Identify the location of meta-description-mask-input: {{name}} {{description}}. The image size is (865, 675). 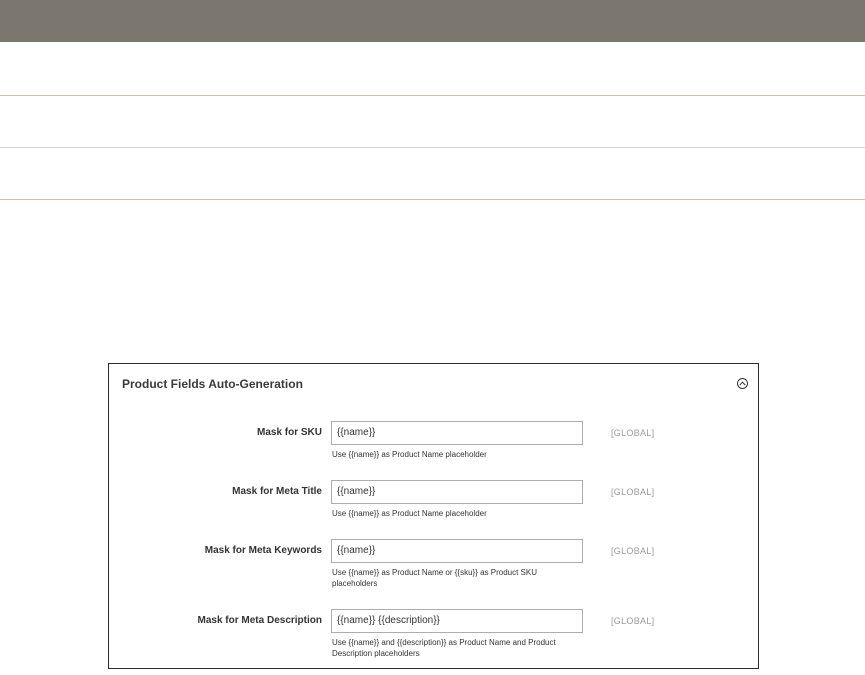
(457, 621).